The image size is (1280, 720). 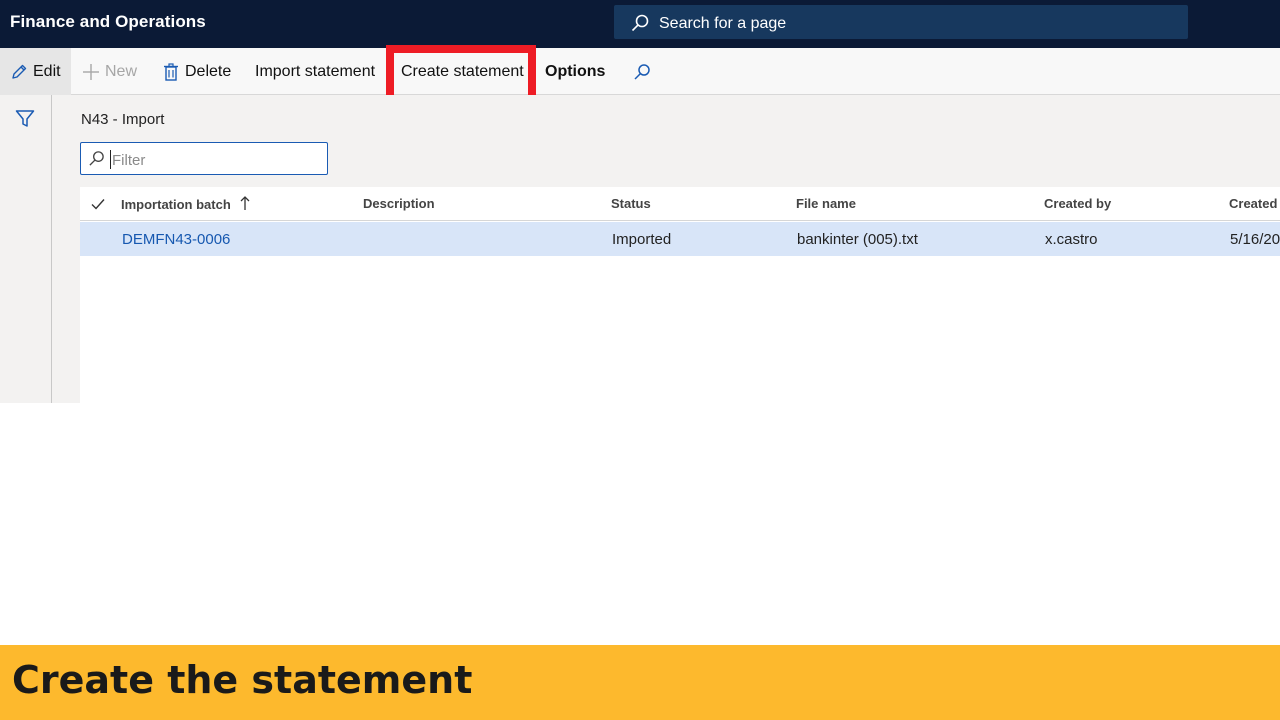 What do you see at coordinates (245, 203) in the screenshot?
I see `arrow-up-icon` at bounding box center [245, 203].